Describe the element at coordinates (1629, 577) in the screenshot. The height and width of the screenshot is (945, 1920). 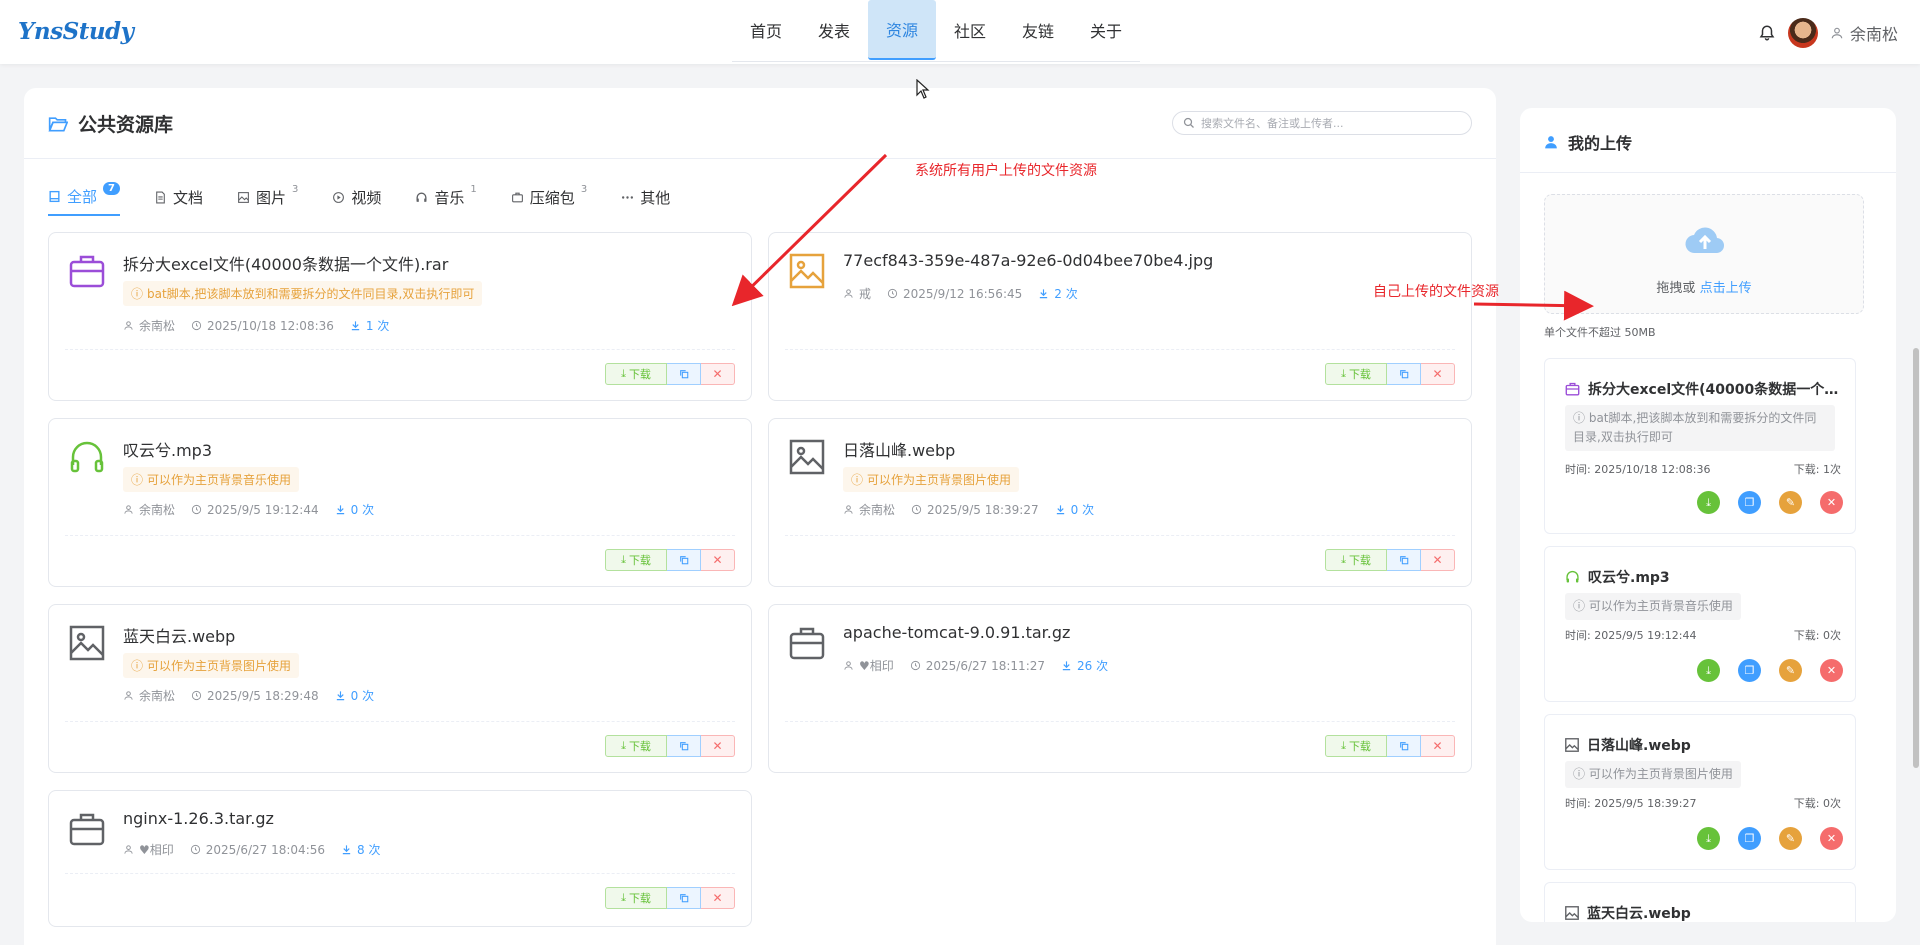
I see `my-upload-name: 叹云兮.mp3` at that location.